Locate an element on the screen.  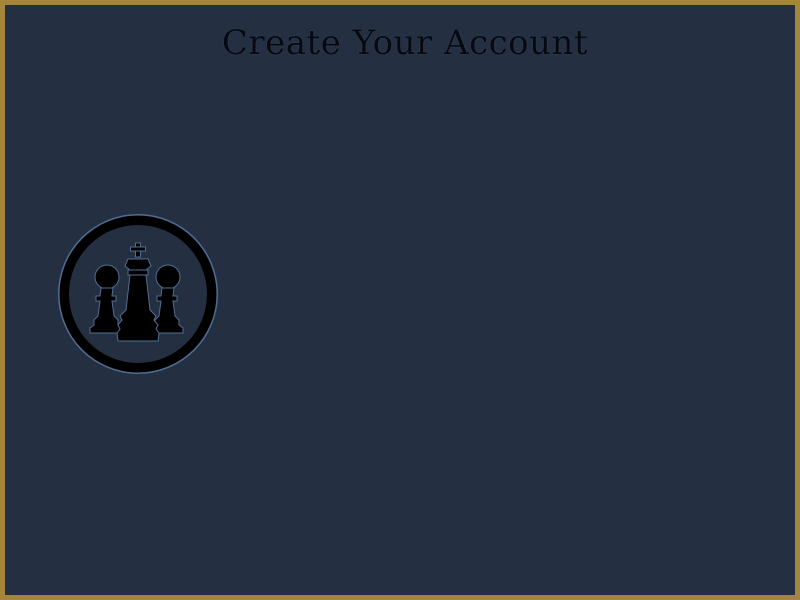
page-title: Create Your Account is located at coordinates (405, 43).